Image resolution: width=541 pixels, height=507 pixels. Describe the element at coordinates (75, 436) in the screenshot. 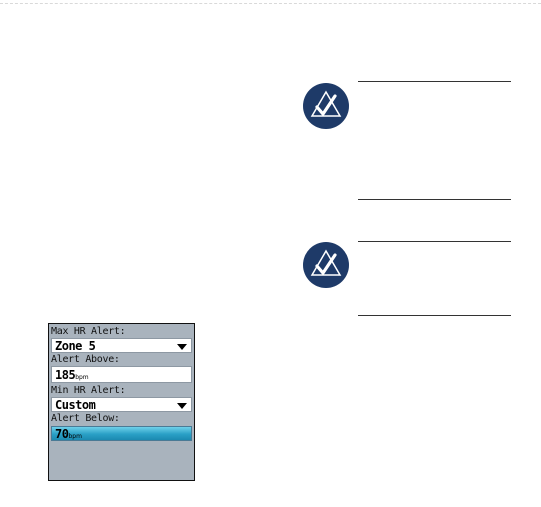

I see `alert-below-unit: bpm` at that location.